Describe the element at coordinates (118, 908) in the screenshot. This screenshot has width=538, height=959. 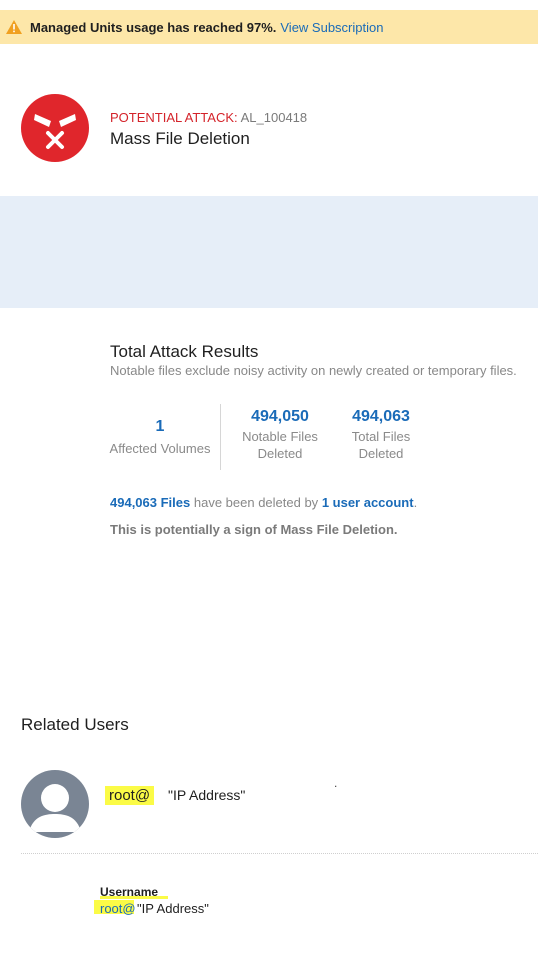
I see `username-value: root@` at that location.